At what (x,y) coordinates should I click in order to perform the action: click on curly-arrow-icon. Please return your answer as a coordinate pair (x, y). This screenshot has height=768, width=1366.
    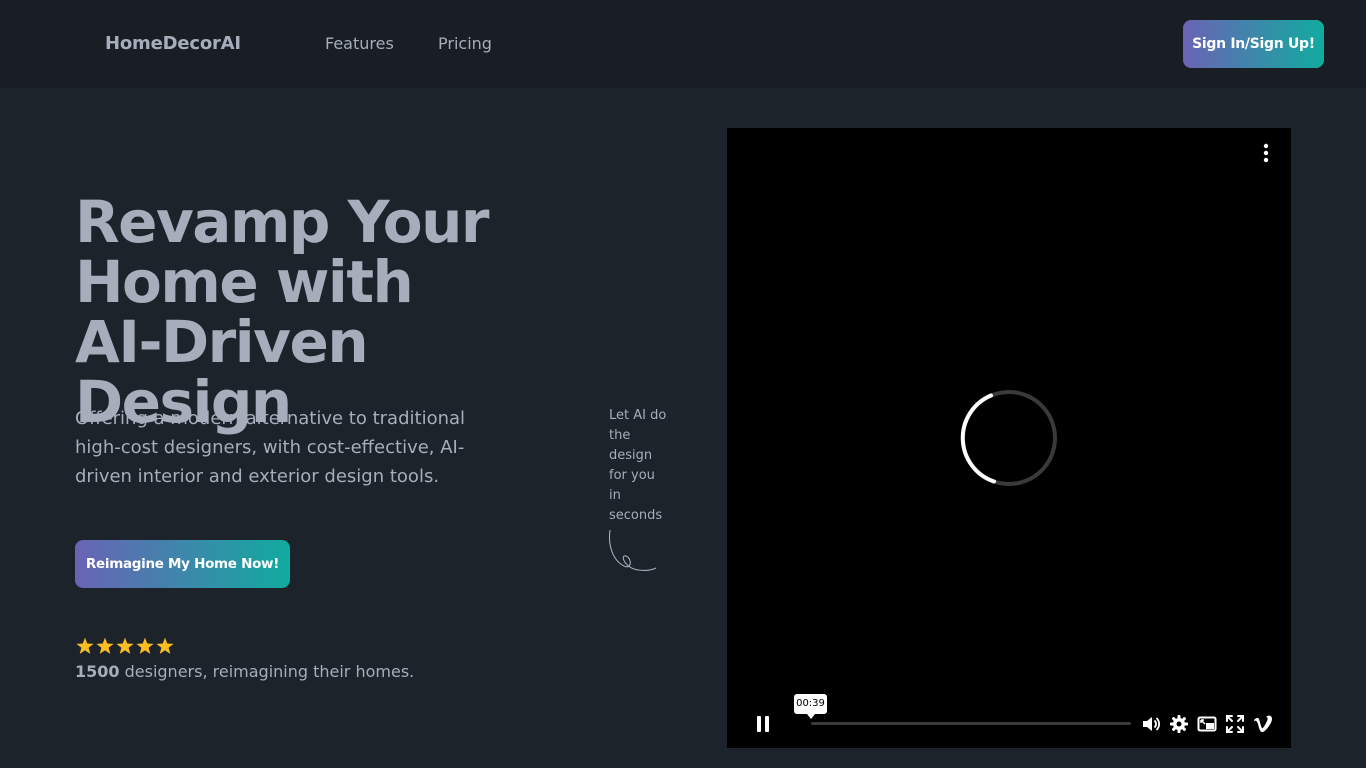
    Looking at the image, I should click on (632, 550).